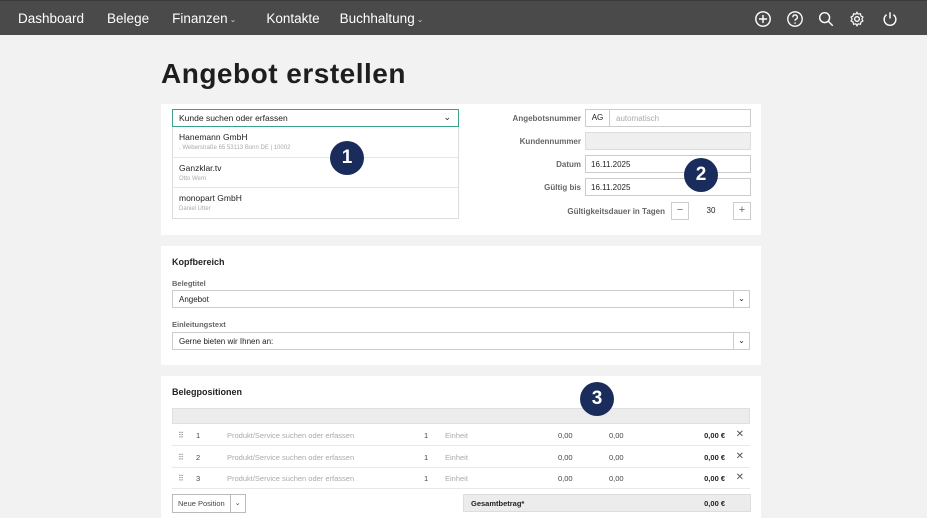 The height and width of the screenshot is (518, 927). Describe the element at coordinates (711, 211) in the screenshot. I see `validity-days-value: 30` at that location.